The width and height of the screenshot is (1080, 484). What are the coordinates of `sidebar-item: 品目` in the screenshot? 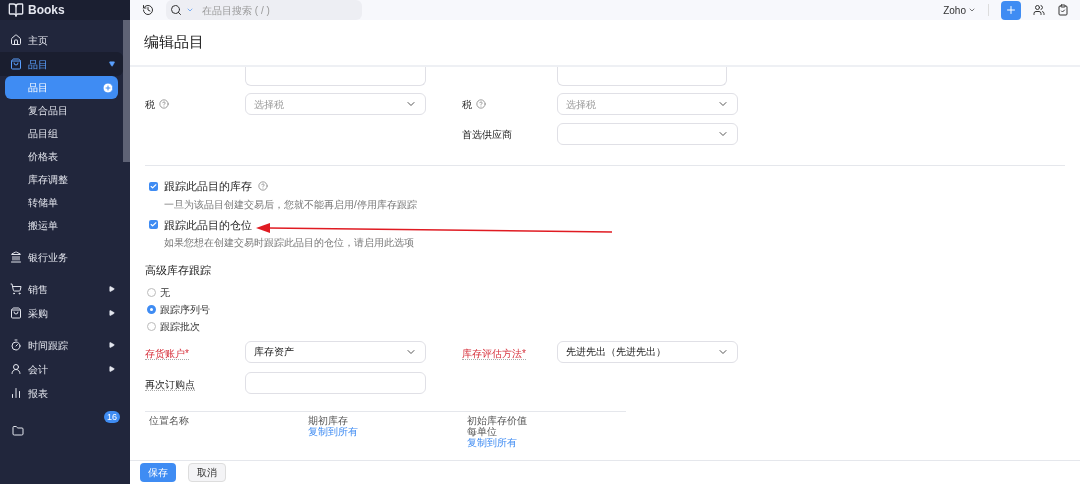 It's located at (61, 64).